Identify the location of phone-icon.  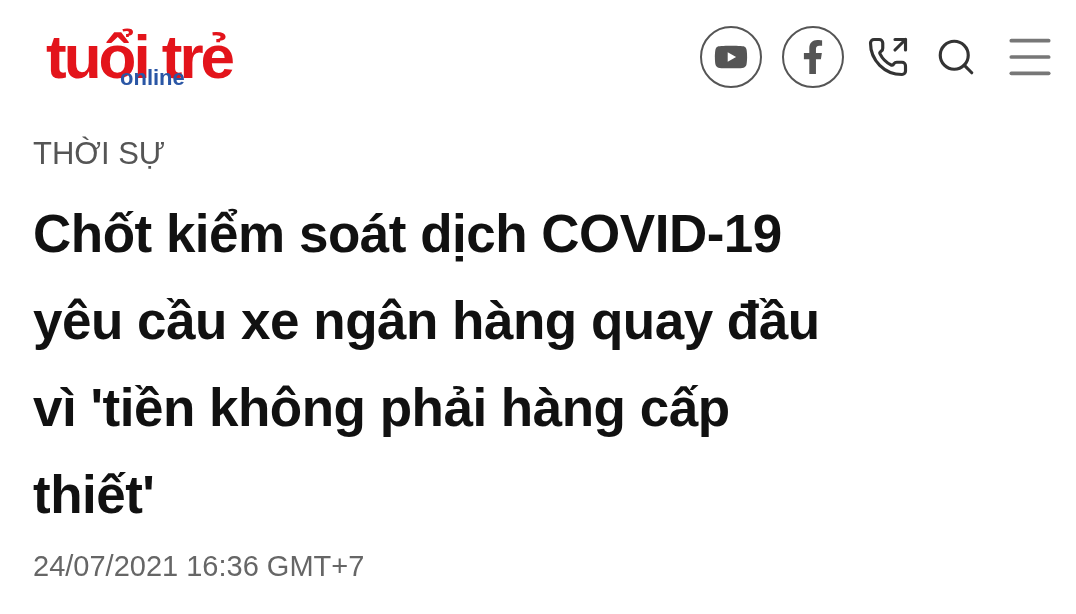
(888, 57).